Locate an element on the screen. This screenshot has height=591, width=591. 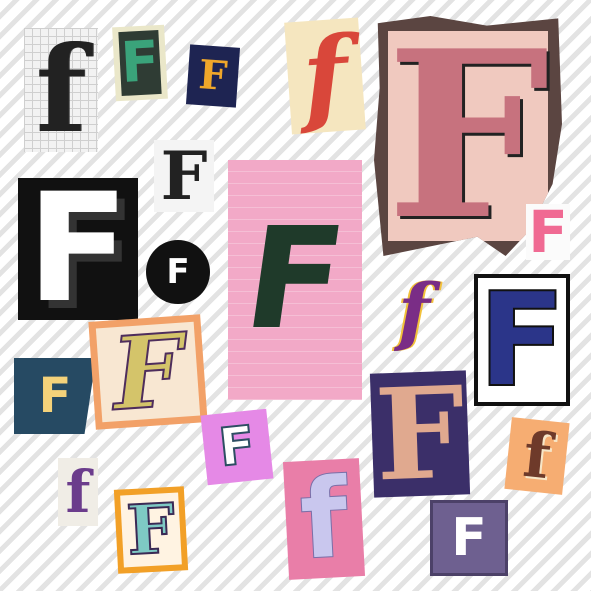
letter-cutout-khaki-script-F: F is located at coordinates (148, 372).